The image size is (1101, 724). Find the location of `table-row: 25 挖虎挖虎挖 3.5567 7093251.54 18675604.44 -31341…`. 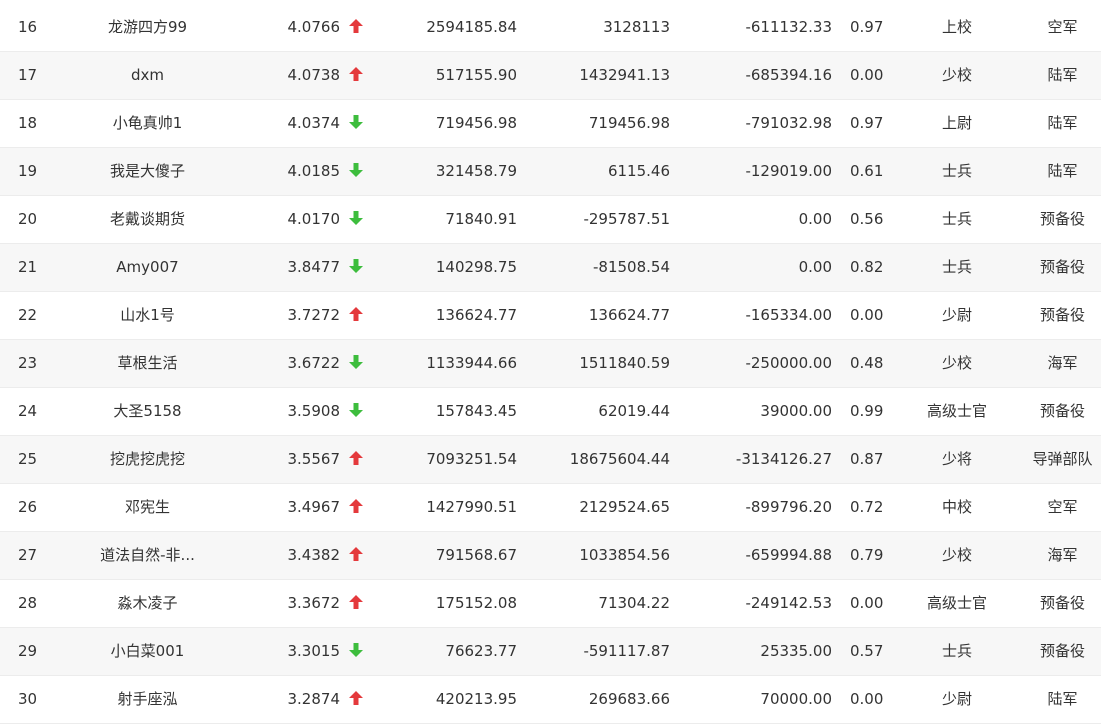

table-row: 25 挖虎挖虎挖 3.5567 7093251.54 18675604.44 -31341… is located at coordinates (550, 460).